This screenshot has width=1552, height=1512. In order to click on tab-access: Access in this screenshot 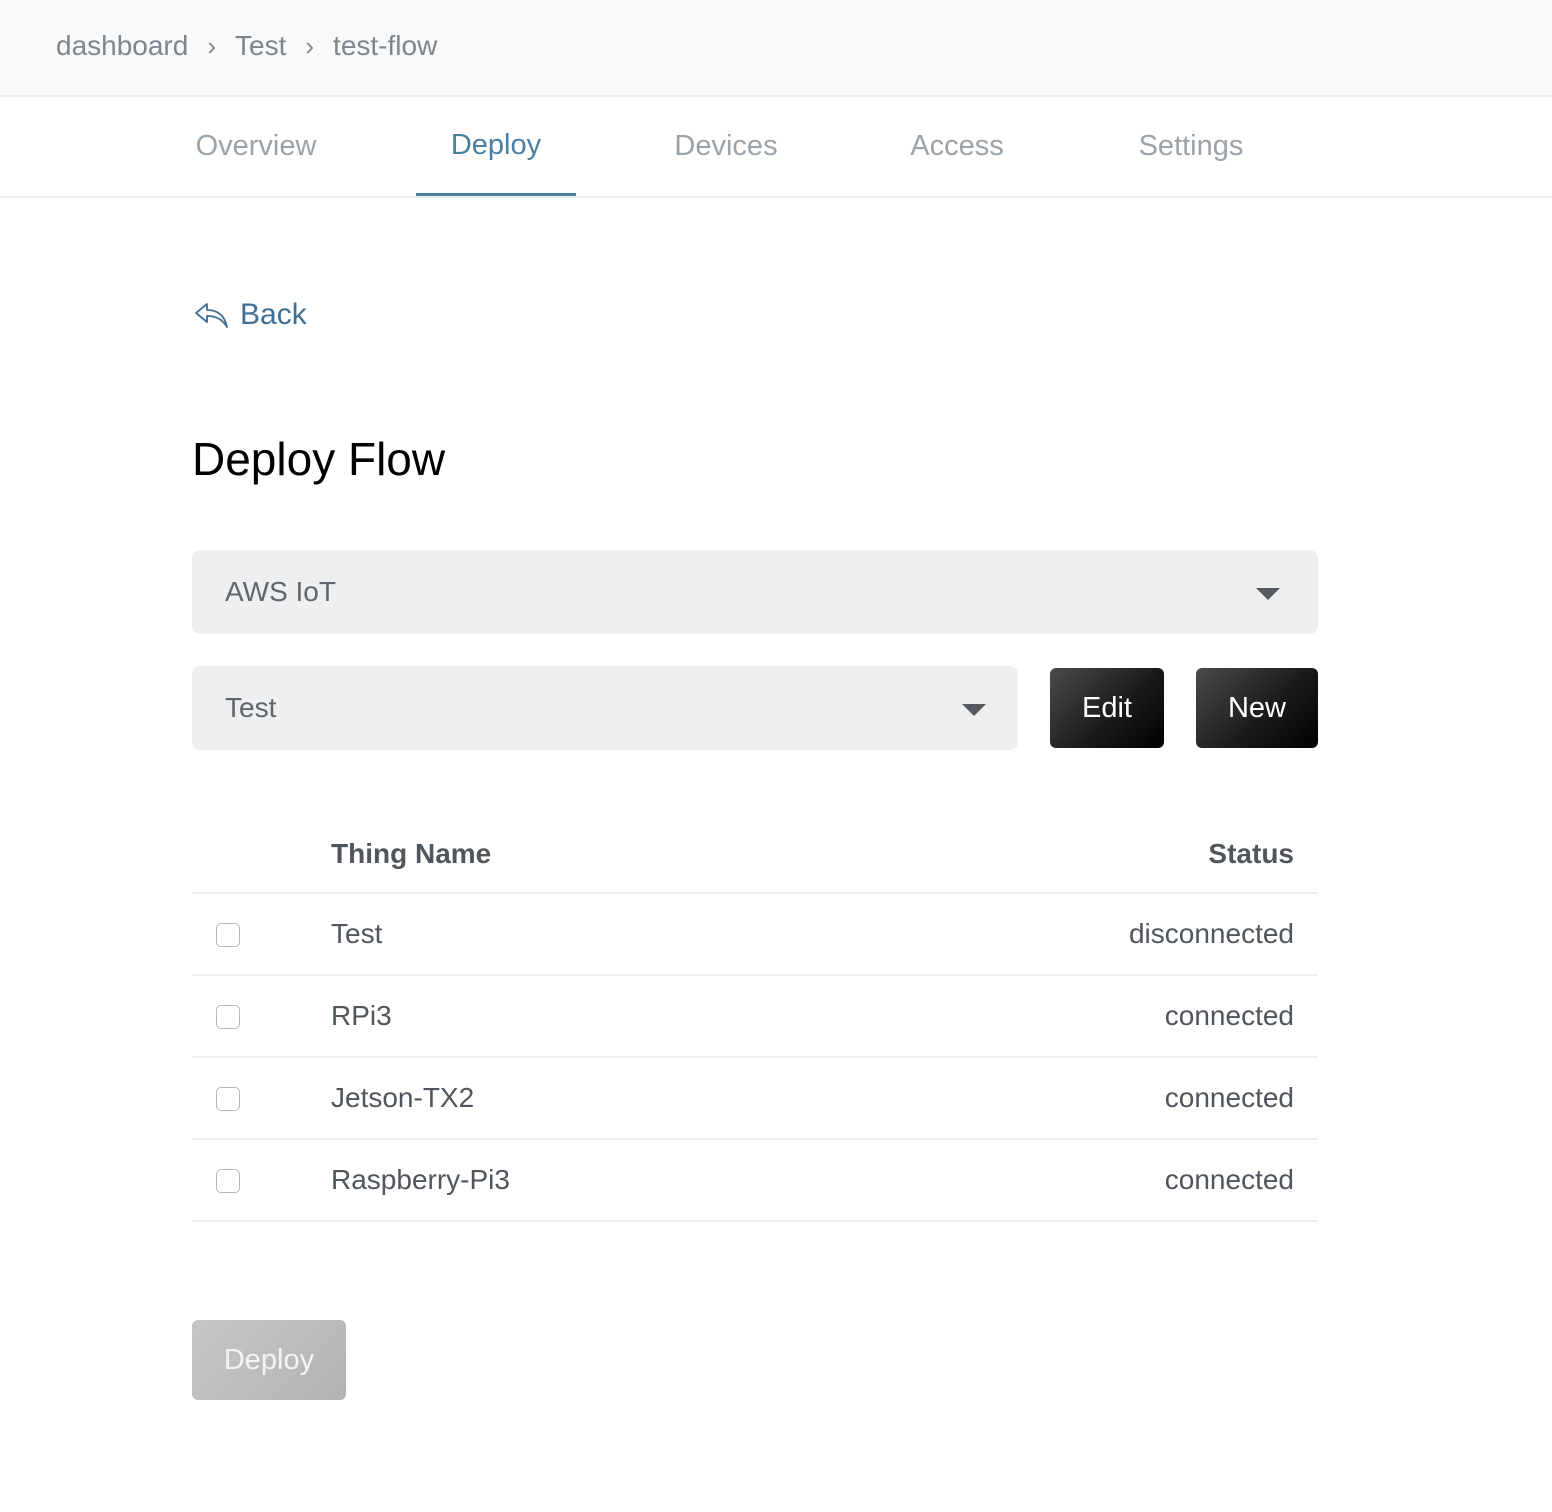, I will do `click(957, 146)`.